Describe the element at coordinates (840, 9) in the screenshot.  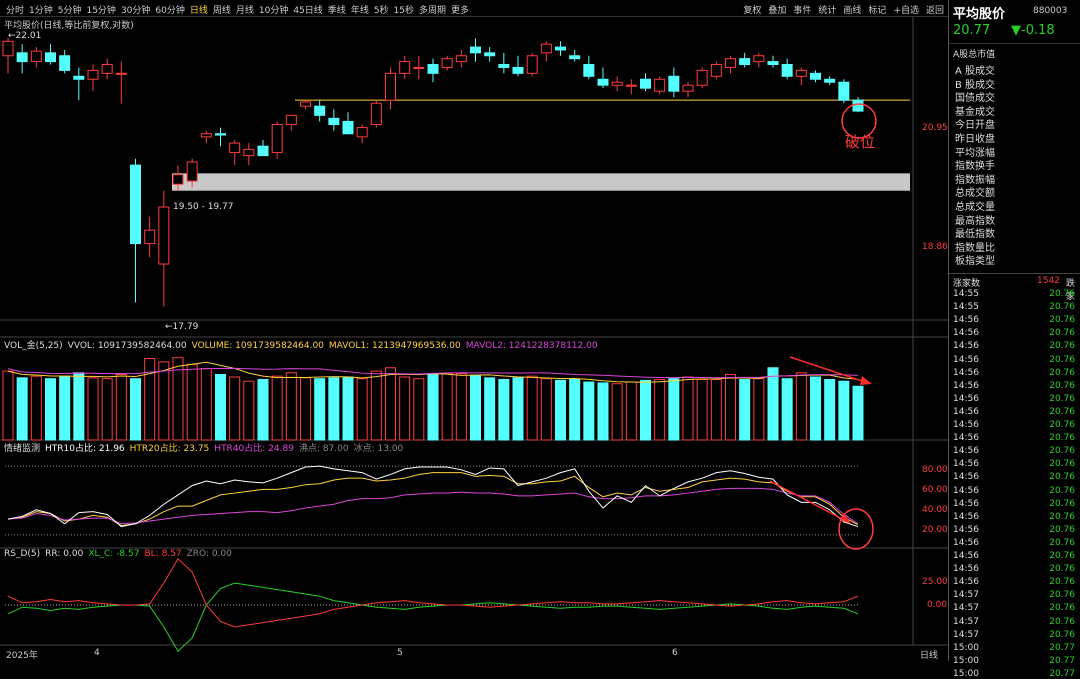
I see `chart-tools: 复权 叠加 事件 统计 画线 标记 +自选 返回` at that location.